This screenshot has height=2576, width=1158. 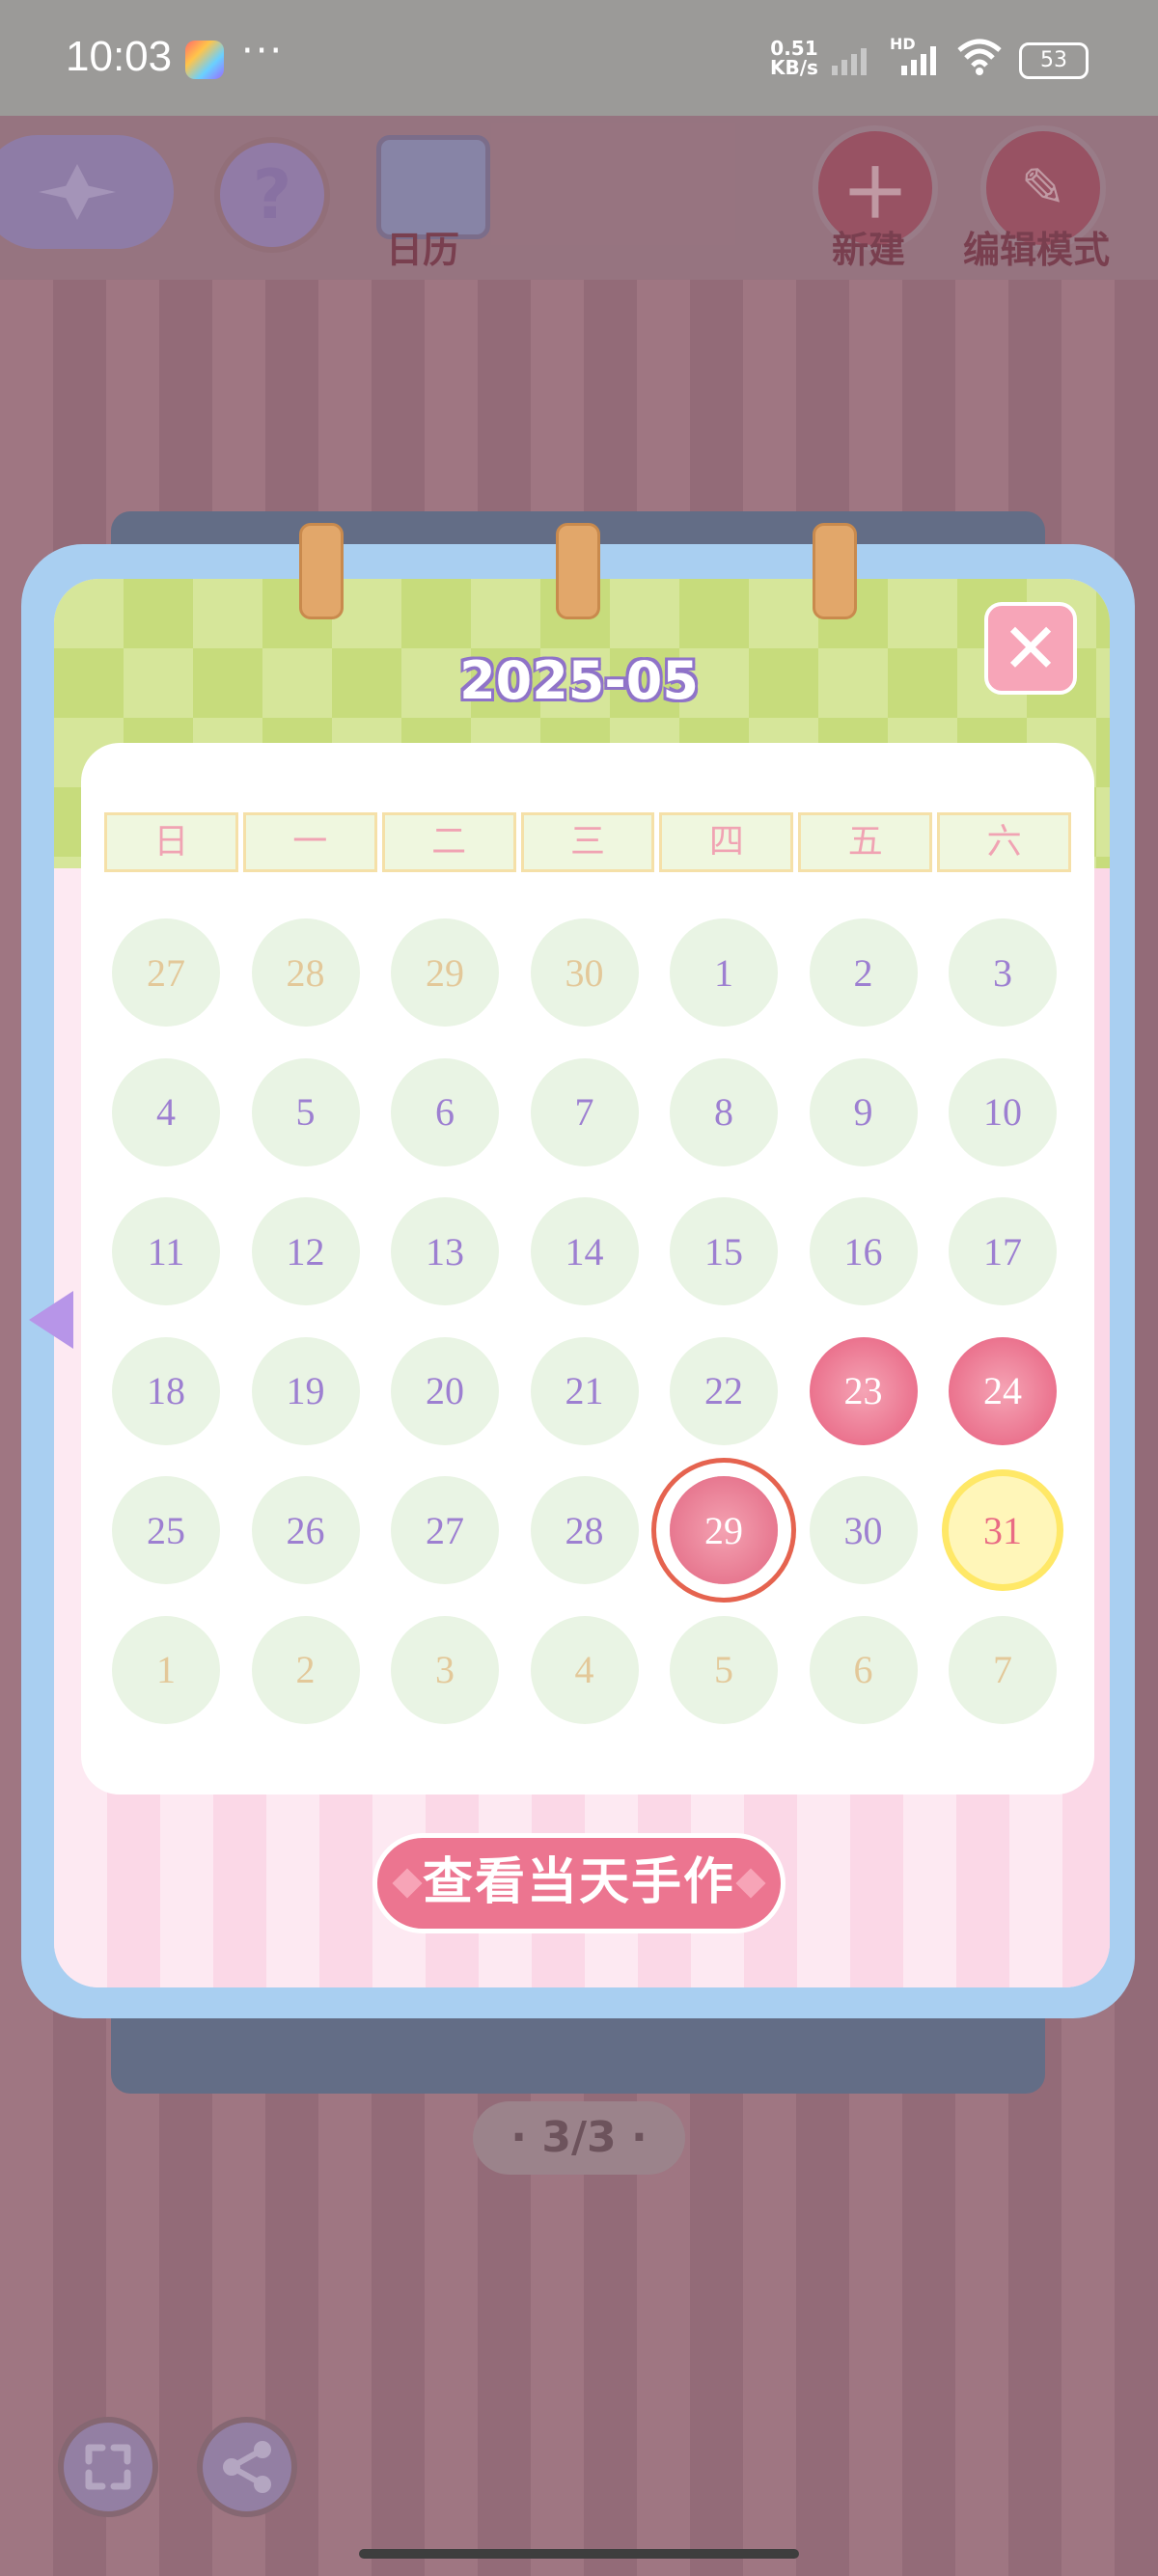 What do you see at coordinates (1003, 1669) in the screenshot?
I see `calendar-day-other: 7` at bounding box center [1003, 1669].